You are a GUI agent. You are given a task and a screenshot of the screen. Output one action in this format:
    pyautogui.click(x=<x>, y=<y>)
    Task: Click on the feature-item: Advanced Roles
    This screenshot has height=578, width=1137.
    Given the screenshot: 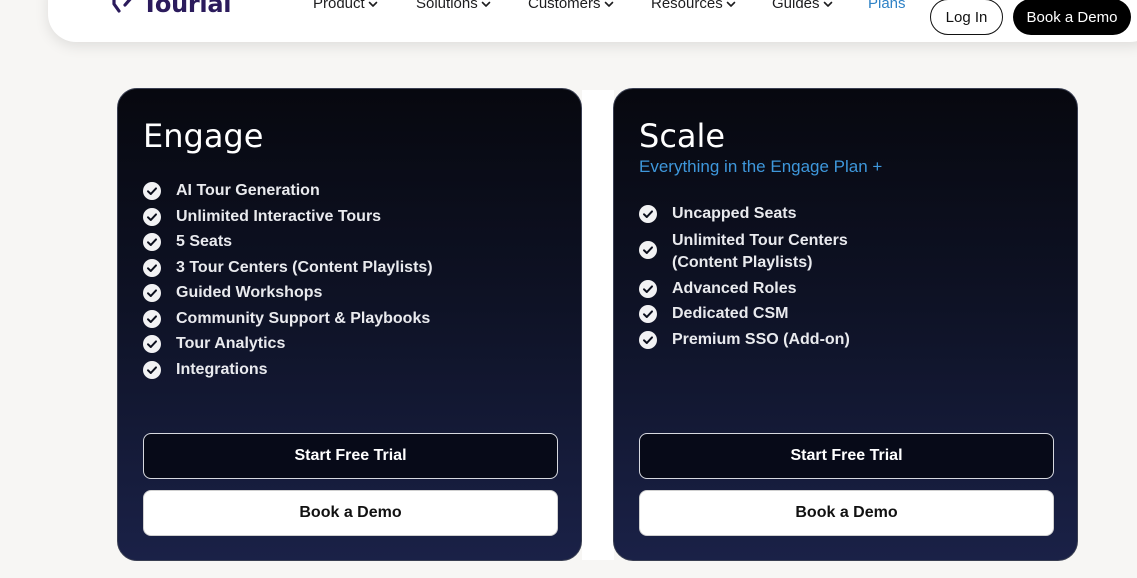 What is the action you would take?
    pyautogui.click(x=744, y=289)
    